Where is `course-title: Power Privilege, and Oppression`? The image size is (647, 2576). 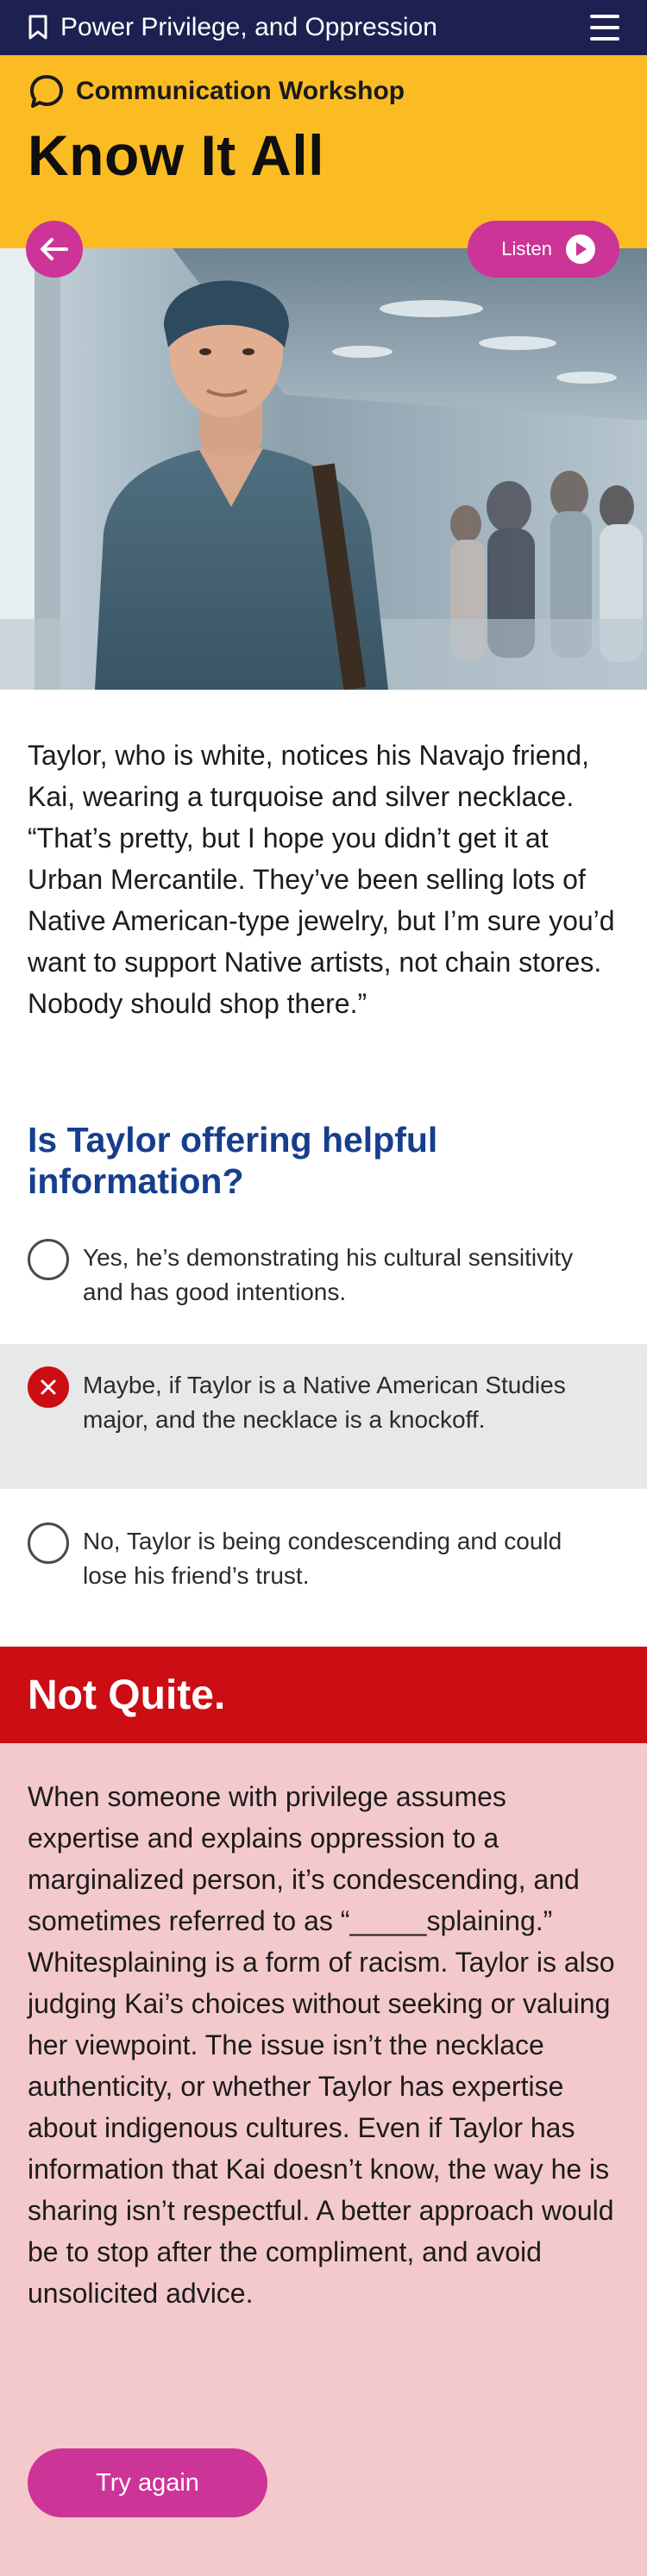
course-title: Power Privilege, and Oppression is located at coordinates (249, 27).